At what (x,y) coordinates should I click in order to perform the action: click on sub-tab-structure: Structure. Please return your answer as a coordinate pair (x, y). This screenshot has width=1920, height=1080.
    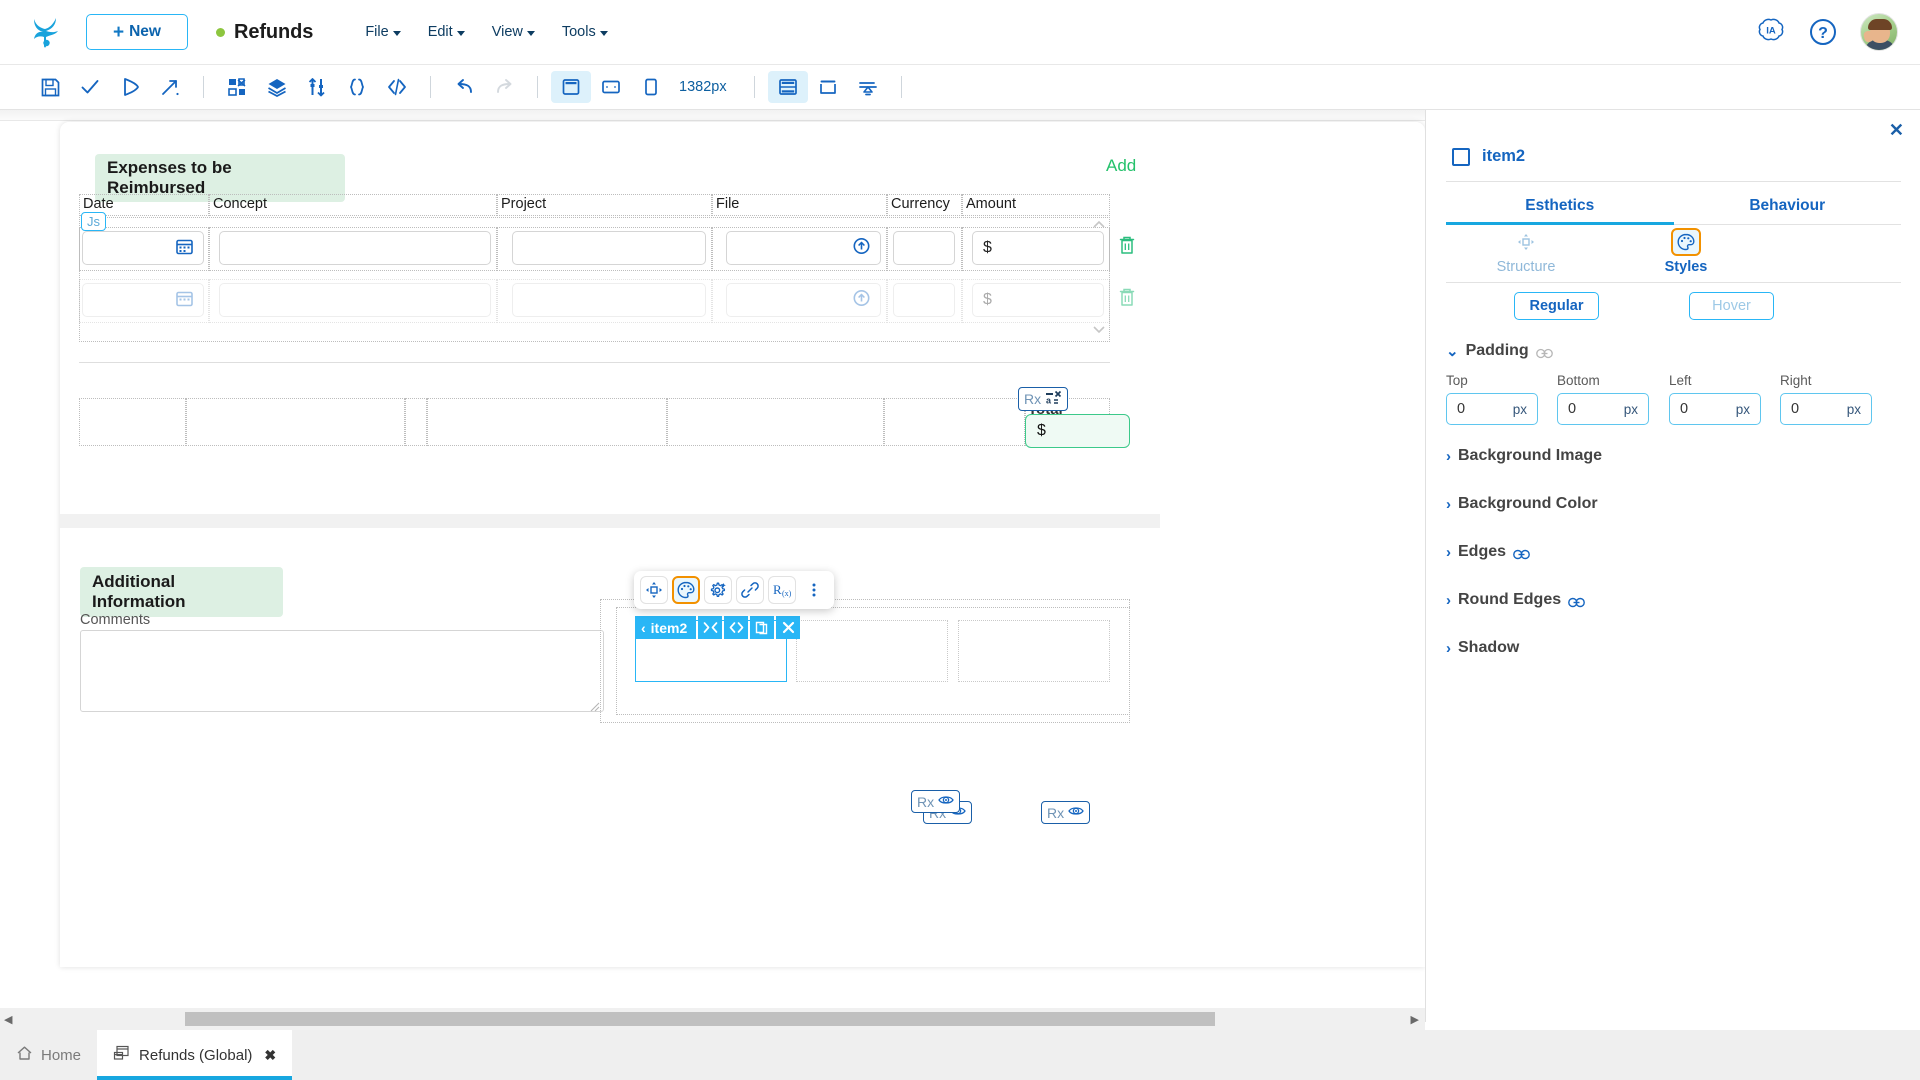
    Looking at the image, I should click on (1526, 254).